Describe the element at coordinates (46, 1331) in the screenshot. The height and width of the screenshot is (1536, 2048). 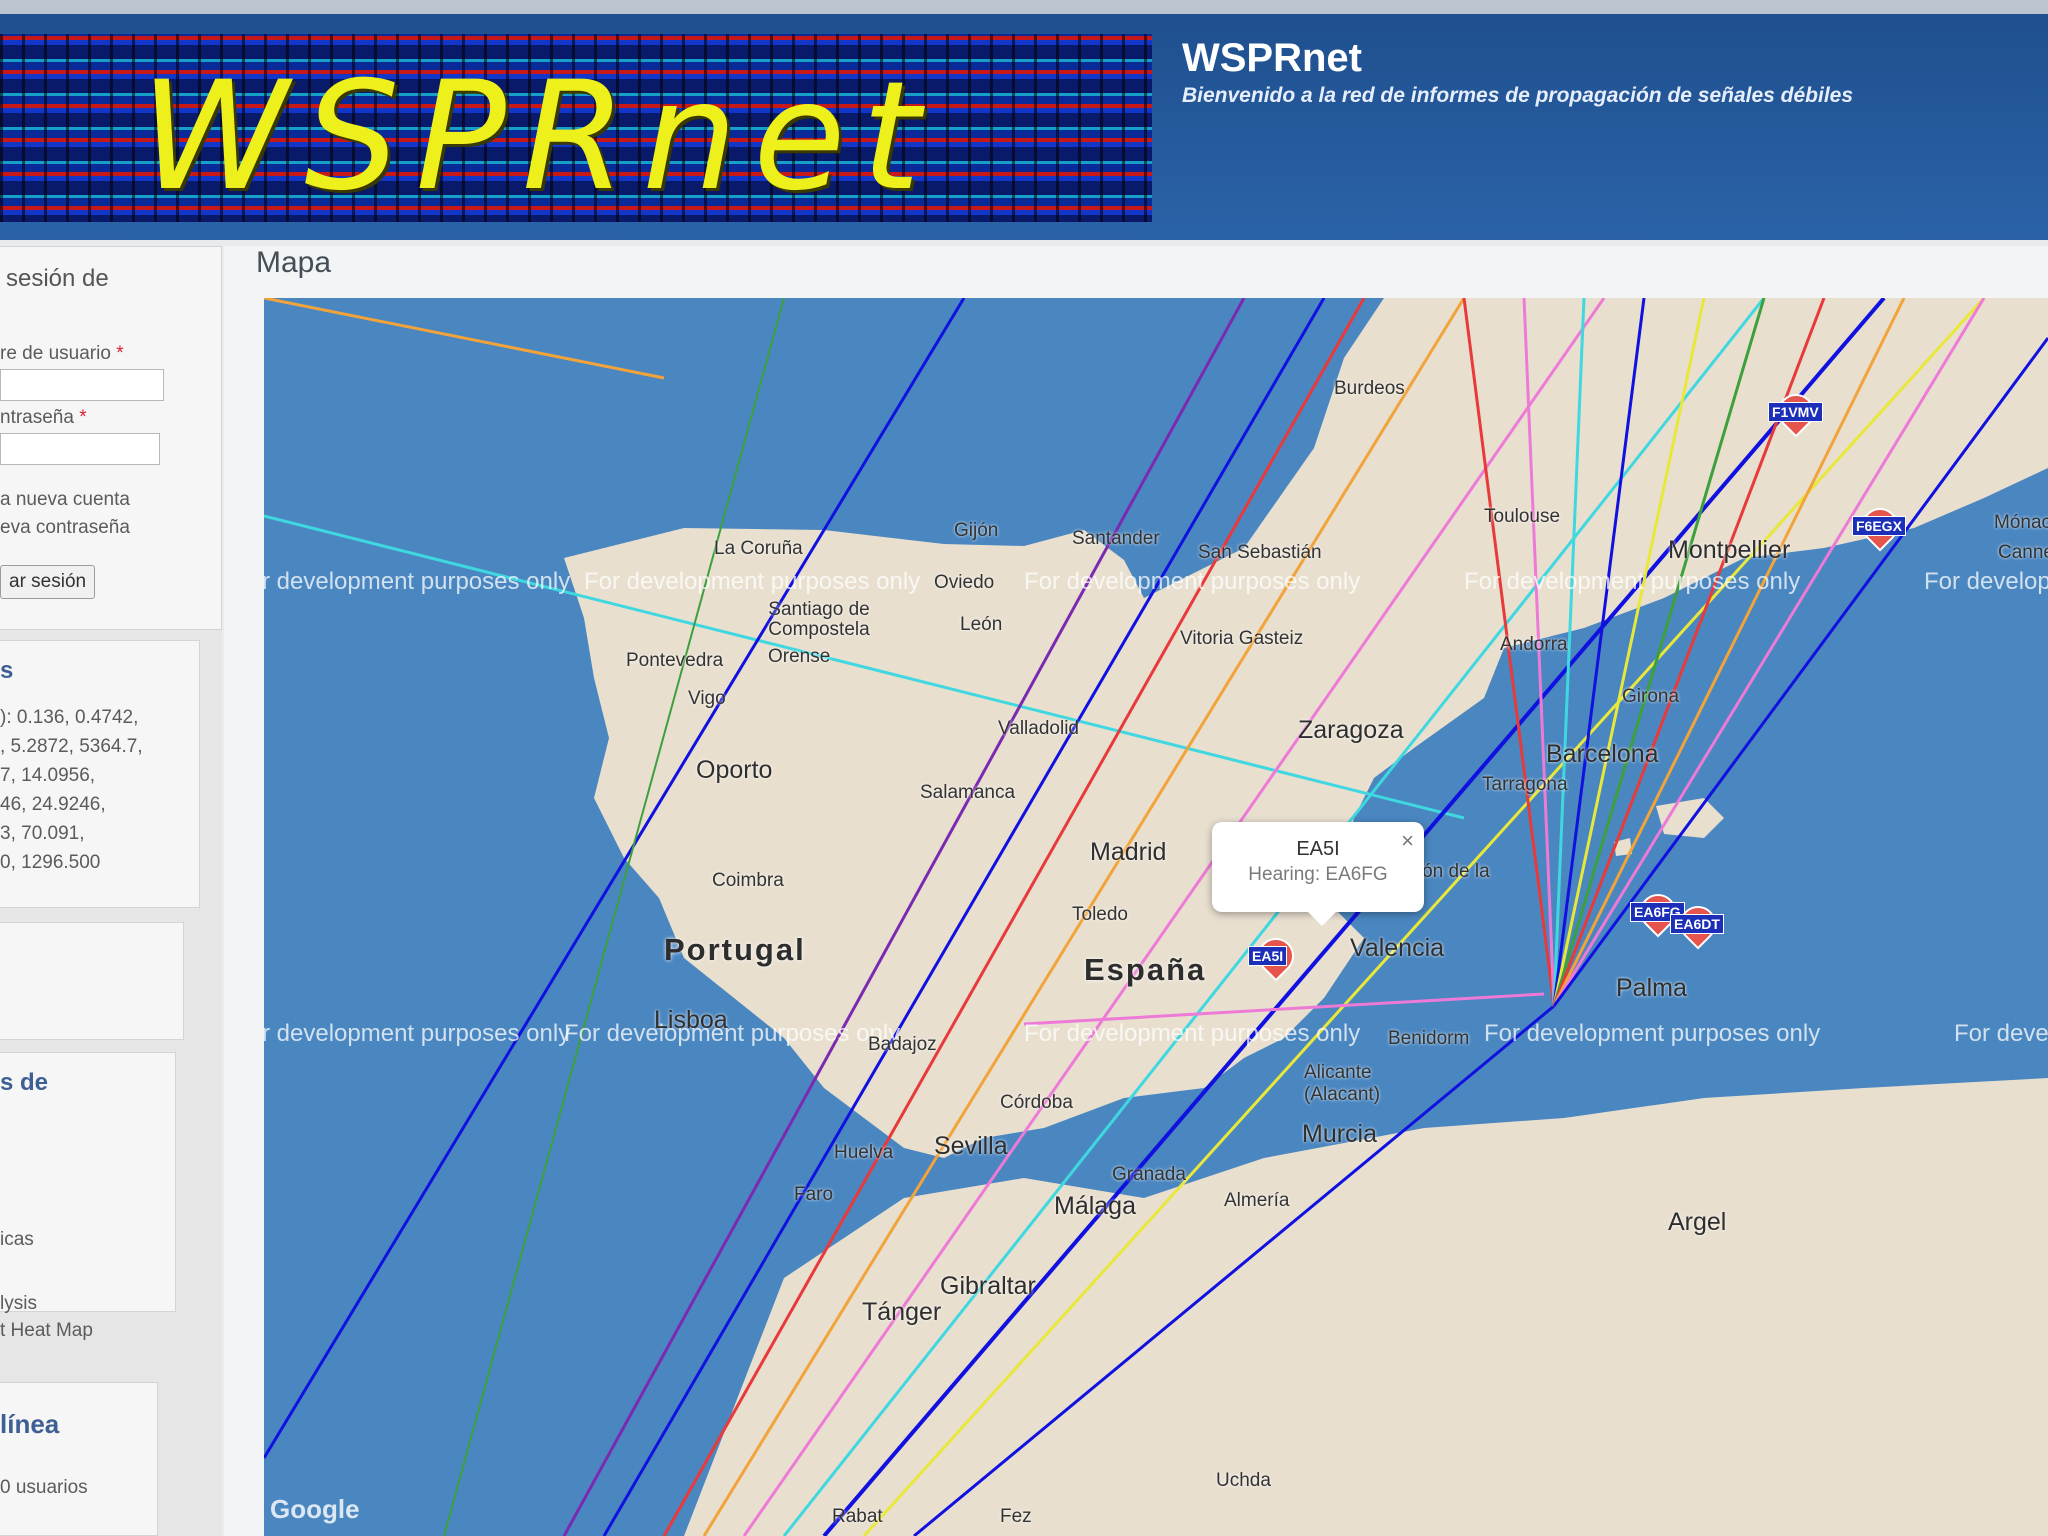
I see `heat-map-link: t Heat Map` at that location.